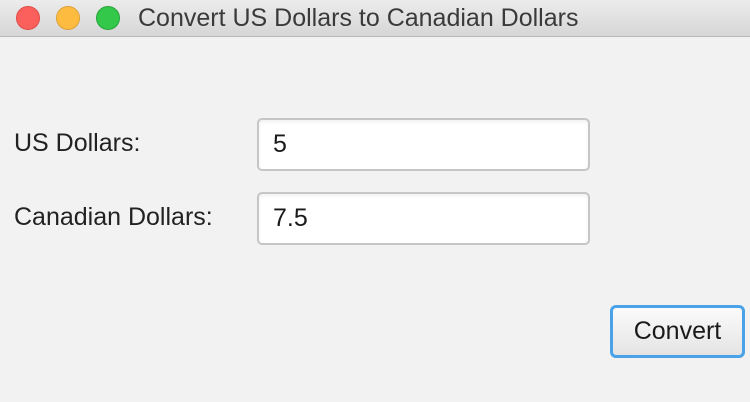  Describe the element at coordinates (423, 218) in the screenshot. I see `canadian-dollars-input` at that location.